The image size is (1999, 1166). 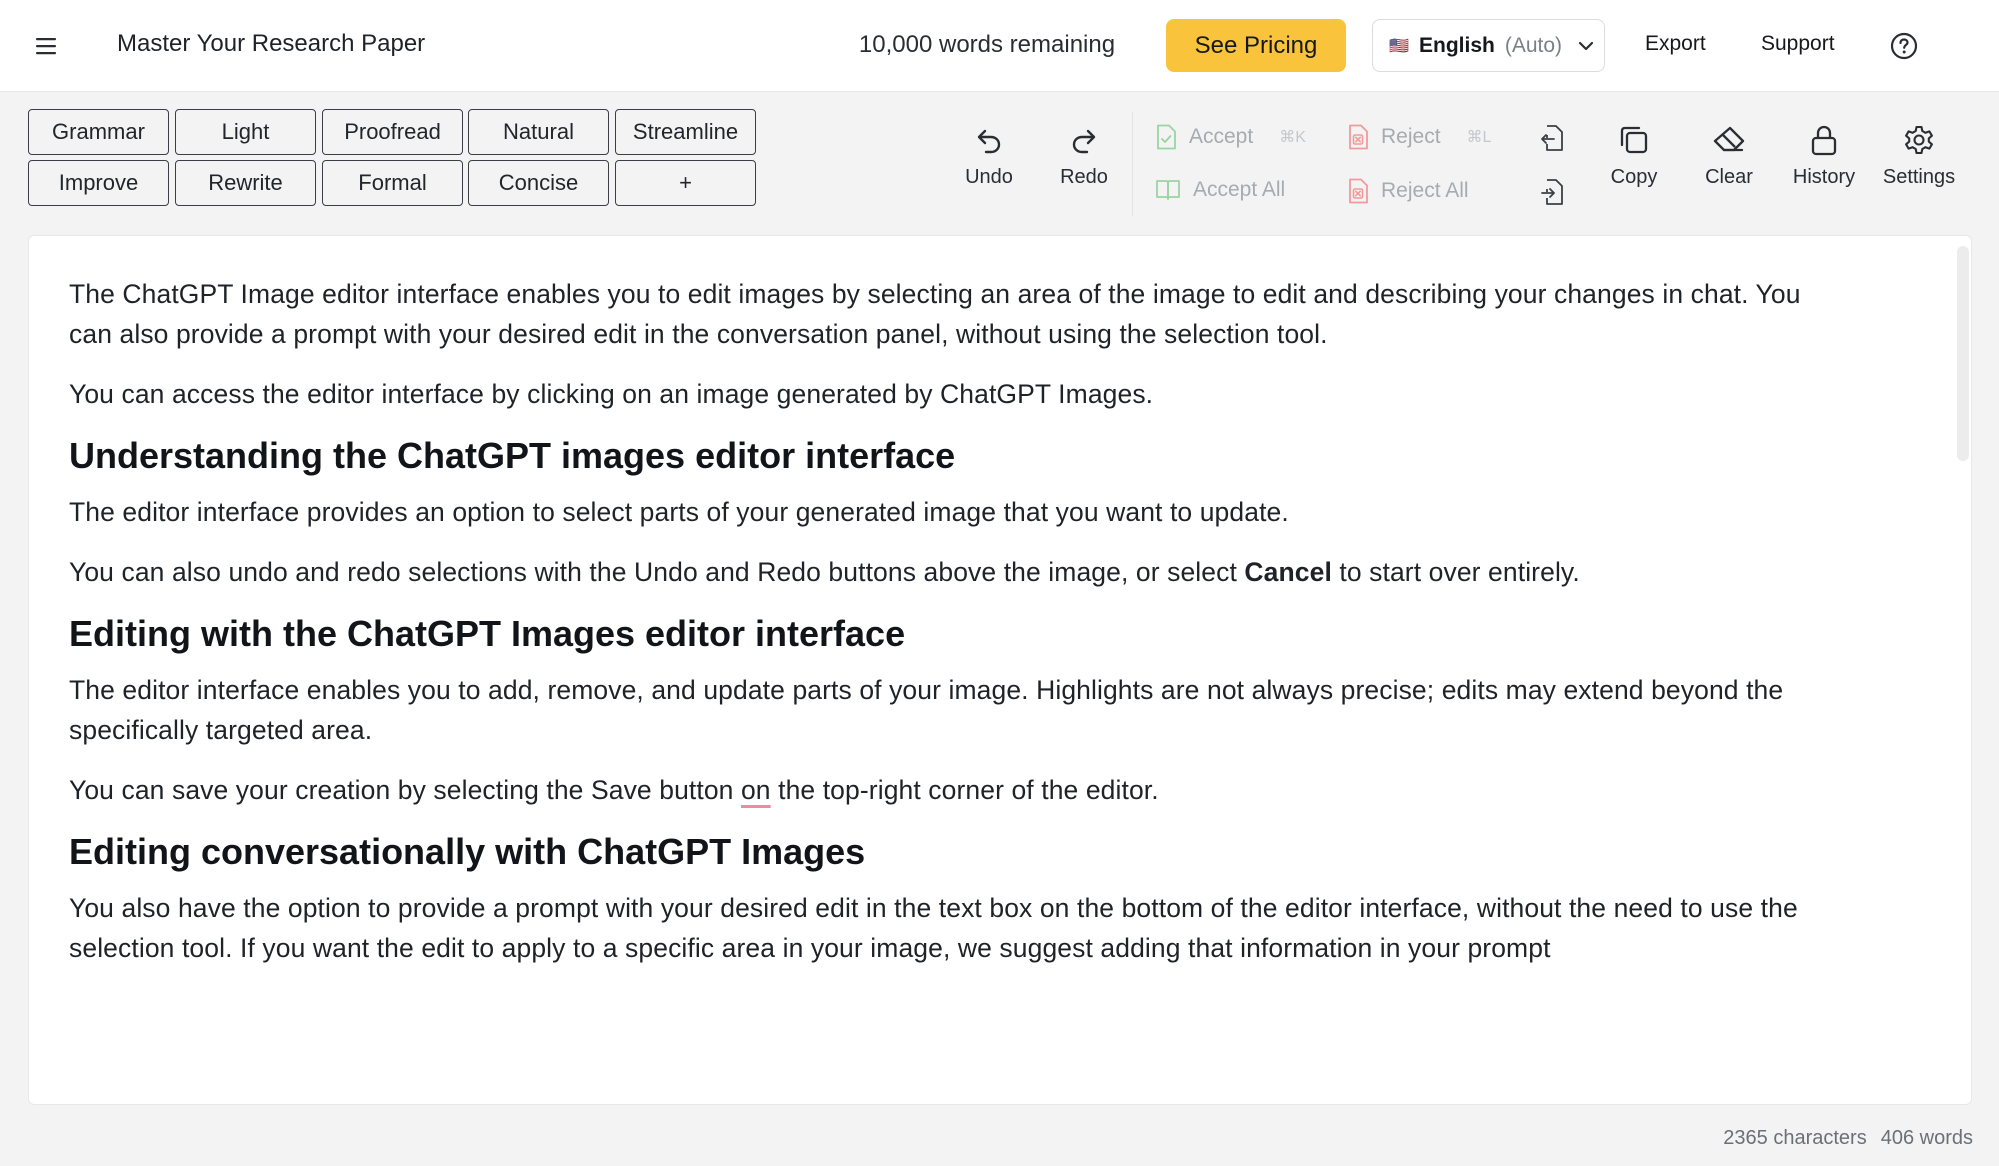 I want to click on character-count: 2365 characters, so click(x=1795, y=1138).